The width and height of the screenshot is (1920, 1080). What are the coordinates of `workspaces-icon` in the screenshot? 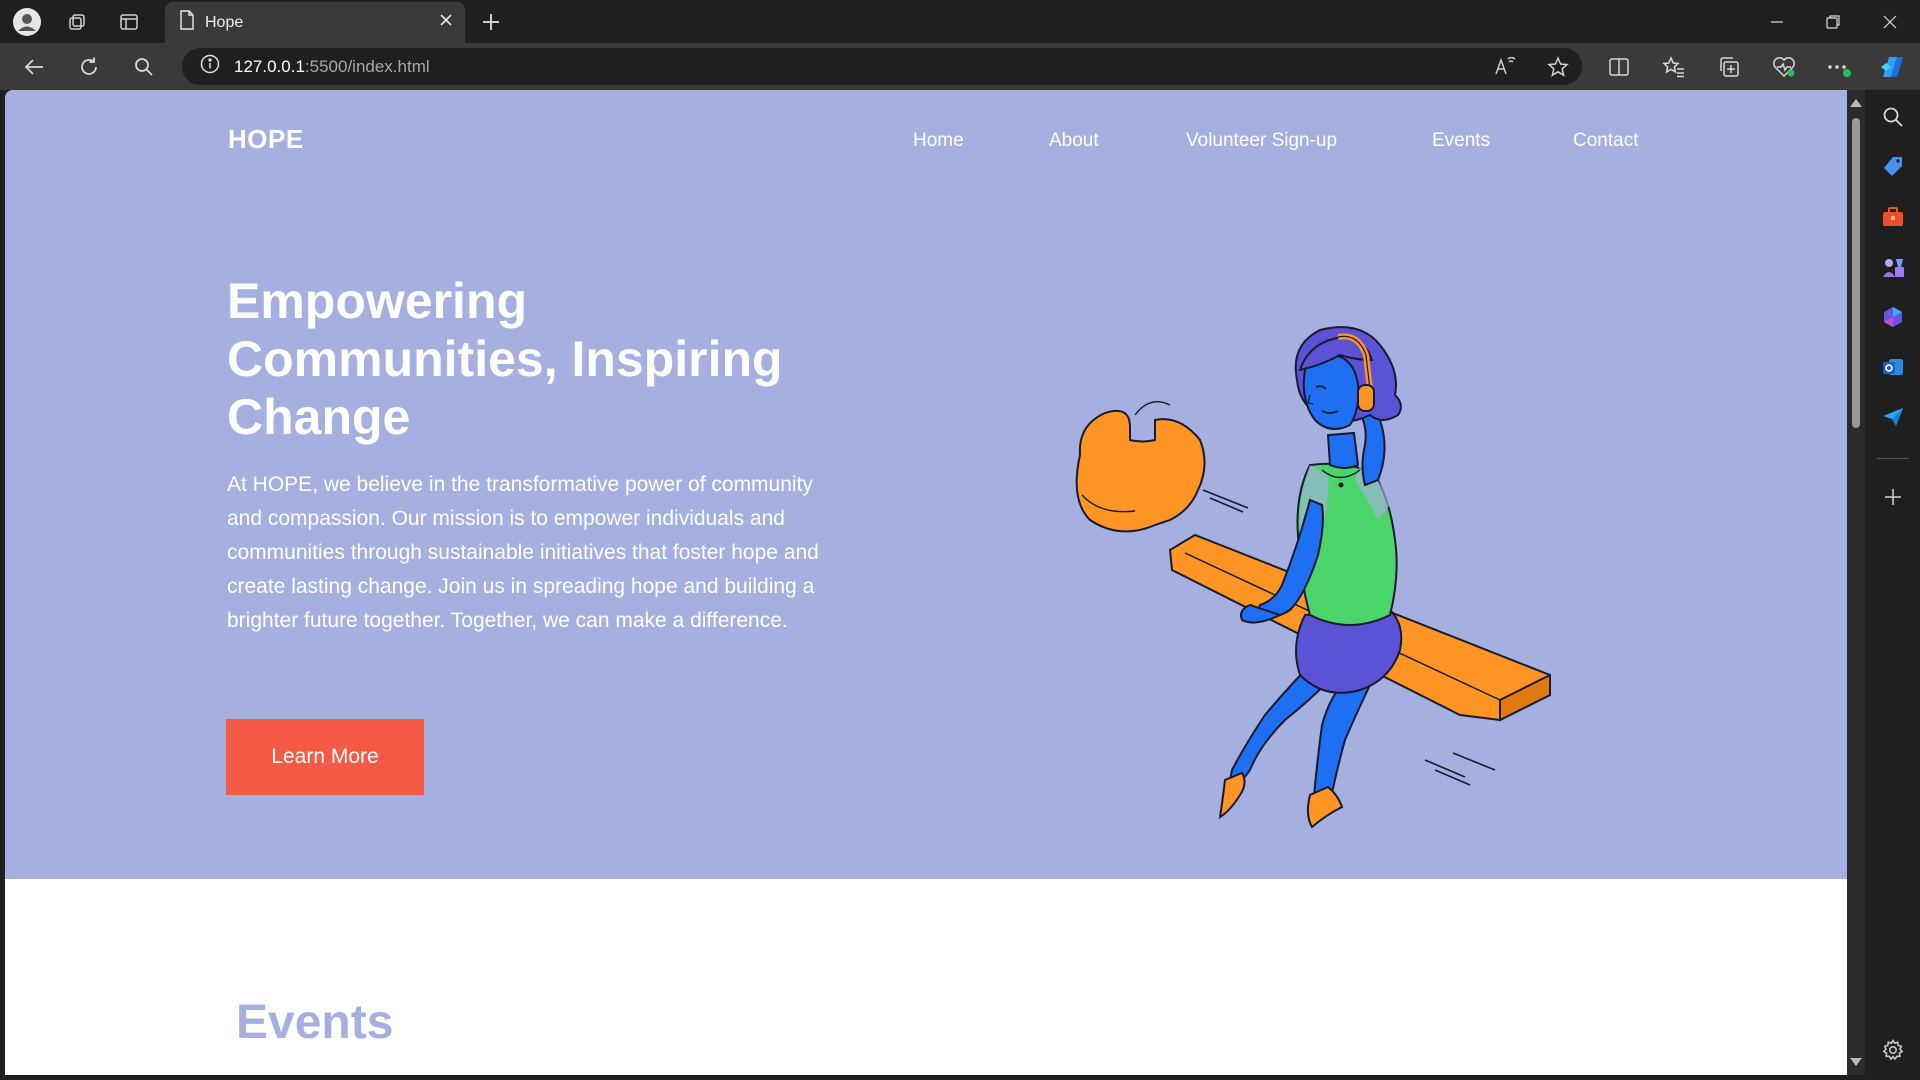 It's located at (77, 22).